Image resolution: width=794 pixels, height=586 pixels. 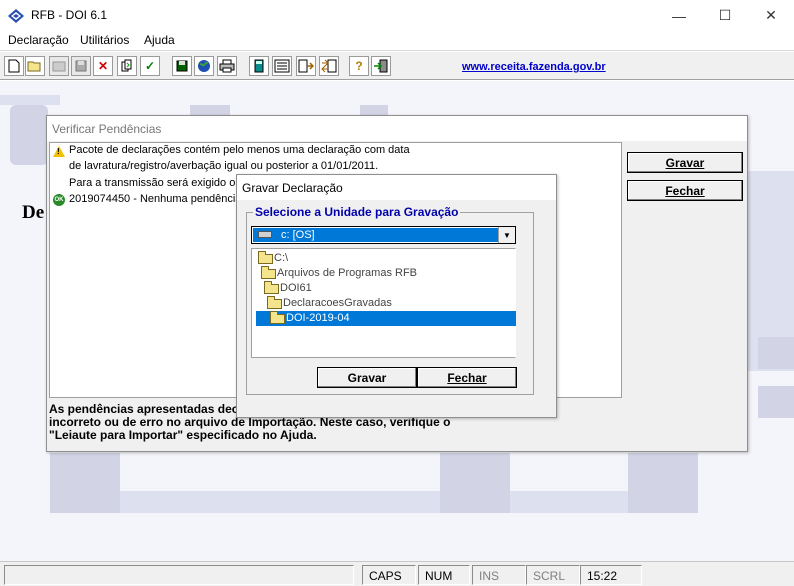 I want to click on window-title: RFB - DOI 6.1, so click(x=69, y=15).